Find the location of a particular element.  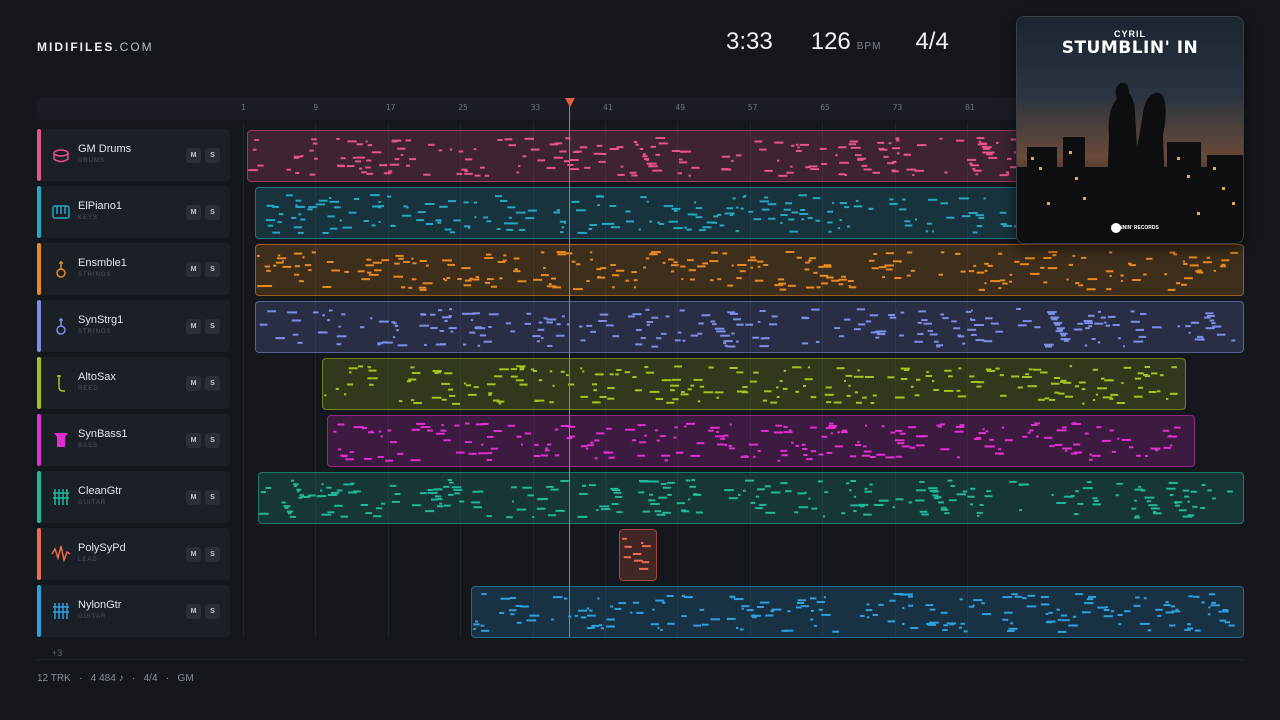

track-header-gm-drums: GM Drums DRUMS M S is located at coordinates (133, 155).